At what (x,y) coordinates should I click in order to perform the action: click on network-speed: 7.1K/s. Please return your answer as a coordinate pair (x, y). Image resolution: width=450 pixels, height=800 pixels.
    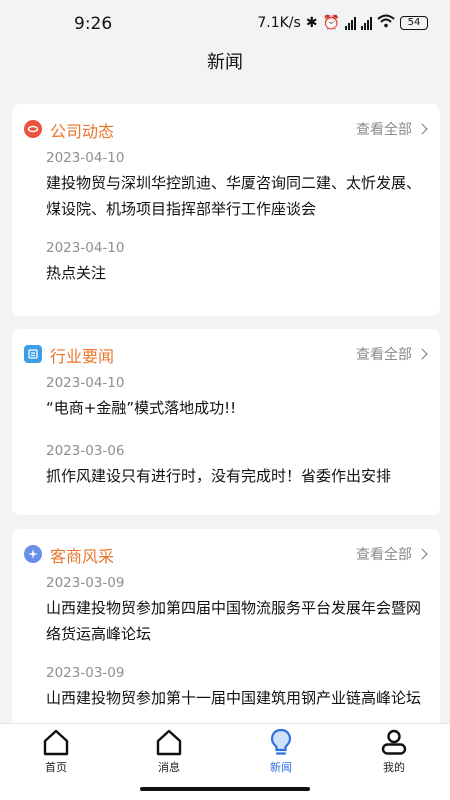
    Looking at the image, I should click on (279, 23).